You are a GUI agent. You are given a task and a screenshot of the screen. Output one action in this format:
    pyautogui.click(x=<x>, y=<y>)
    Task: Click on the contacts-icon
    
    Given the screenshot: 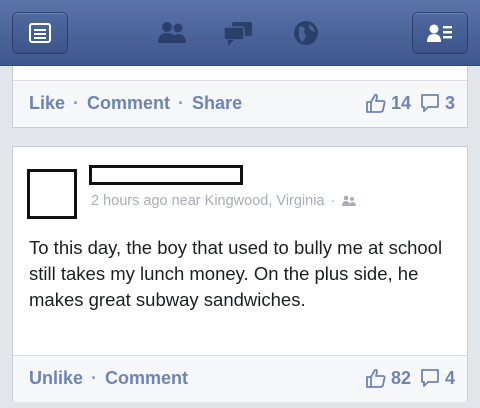 What is the action you would take?
    pyautogui.click(x=439, y=33)
    